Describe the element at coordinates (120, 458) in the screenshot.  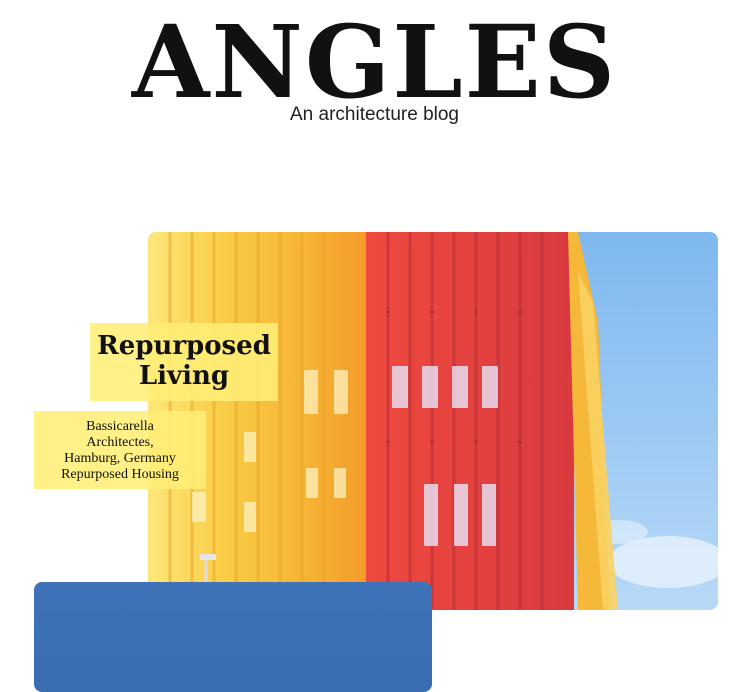
I see `meta-line: Hamburg, Germany` at that location.